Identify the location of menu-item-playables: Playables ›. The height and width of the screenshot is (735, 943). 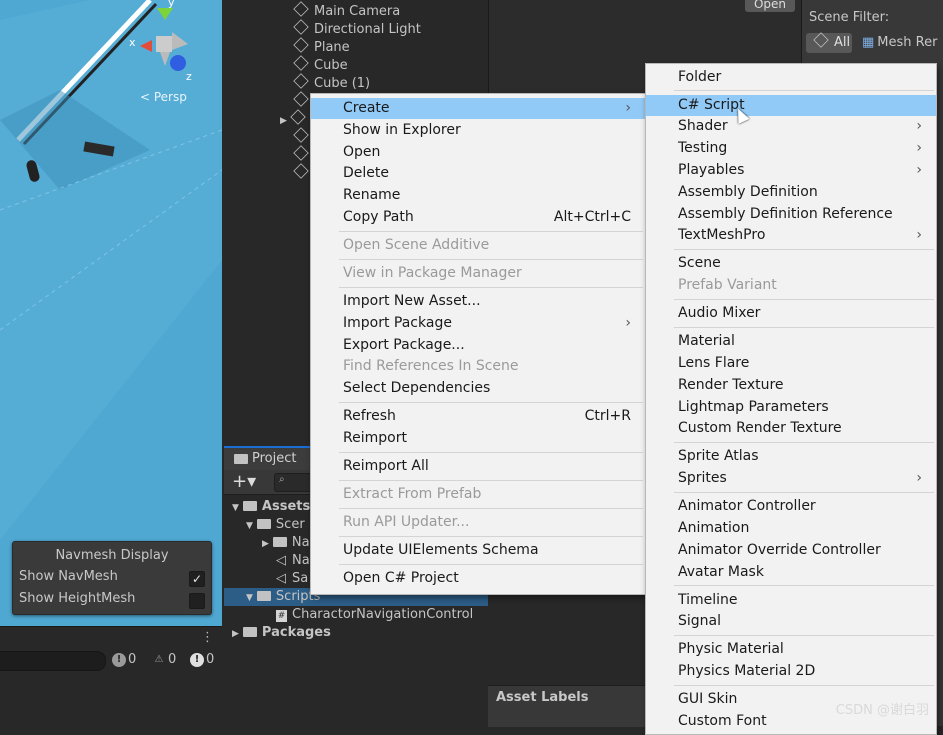
(791, 170).